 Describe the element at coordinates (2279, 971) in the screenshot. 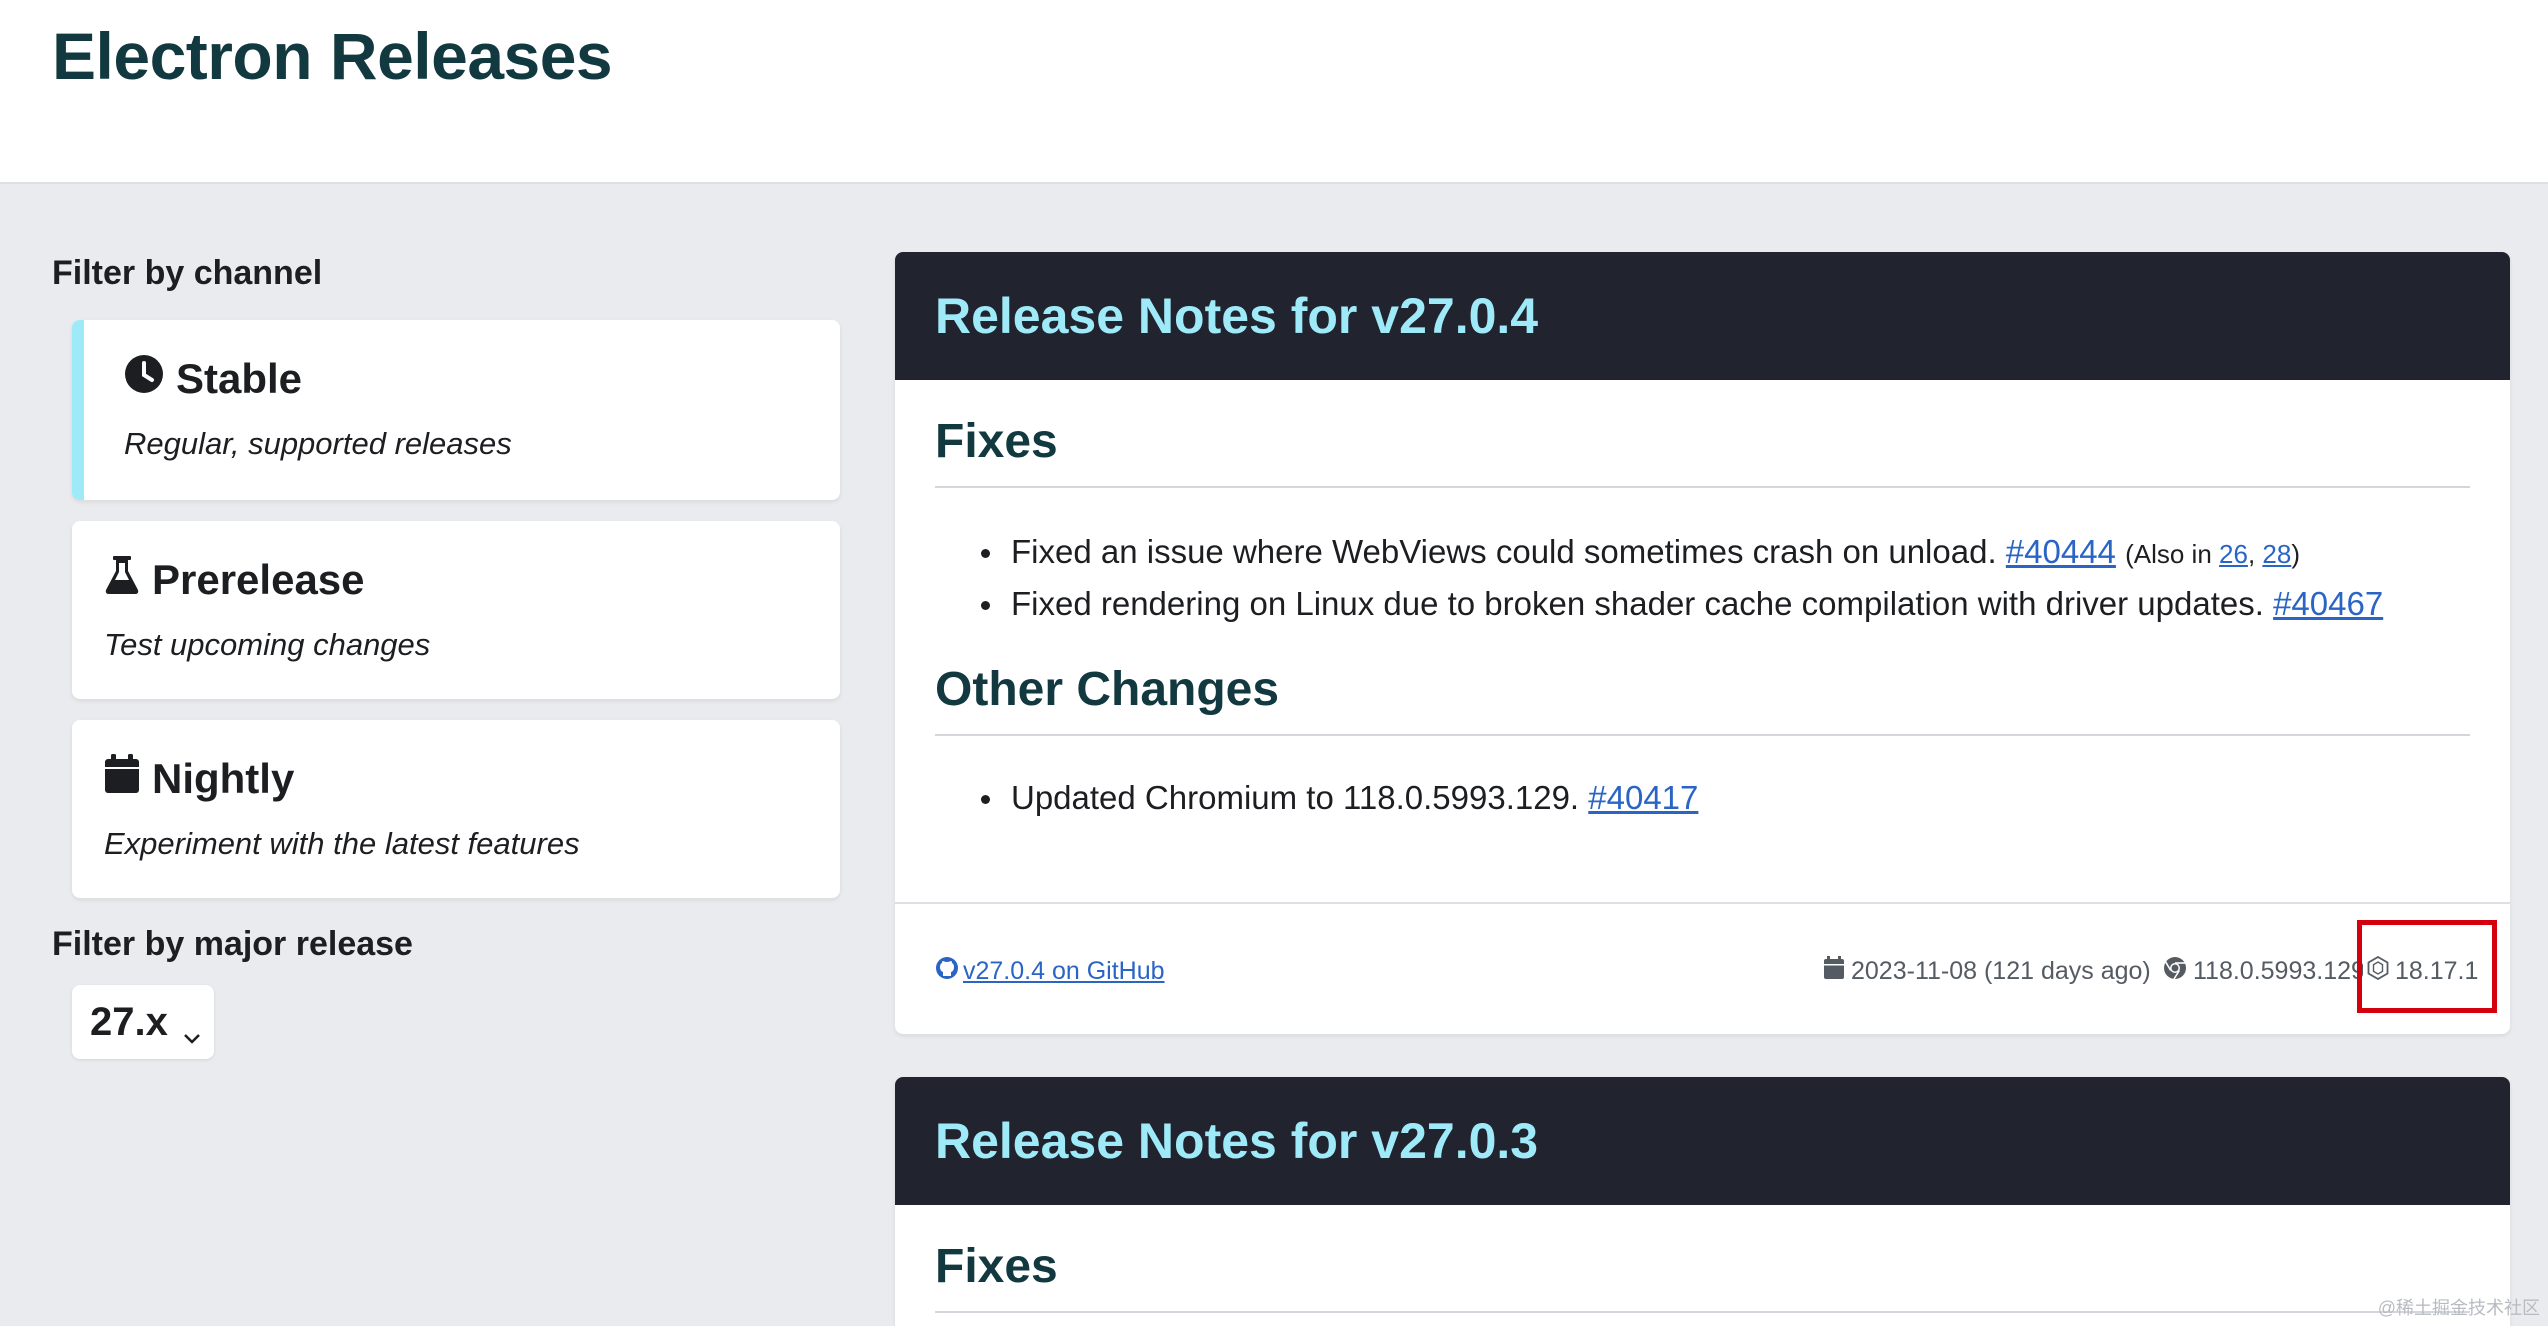

I see `chrome-version-text: 118.0.5993.129` at that location.